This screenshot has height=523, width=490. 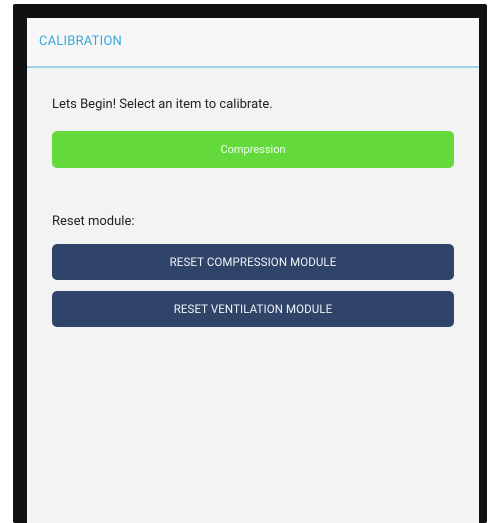 What do you see at coordinates (253, 309) in the screenshot?
I see `reset-ventilation-module-button: RESET VENTILATION MODULE` at bounding box center [253, 309].